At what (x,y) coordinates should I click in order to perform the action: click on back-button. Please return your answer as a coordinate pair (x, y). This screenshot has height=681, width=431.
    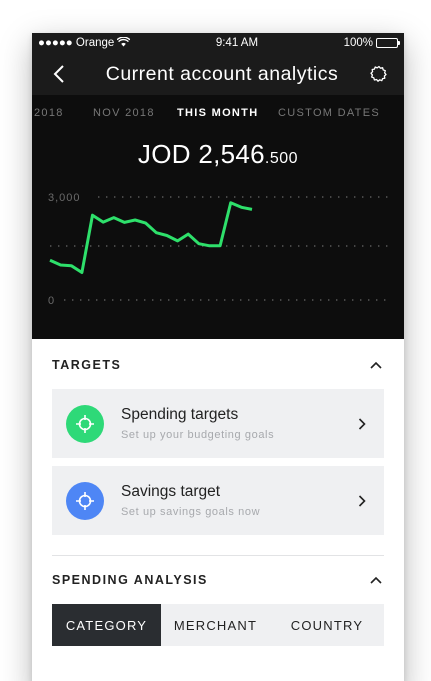
    Looking at the image, I should click on (59, 74).